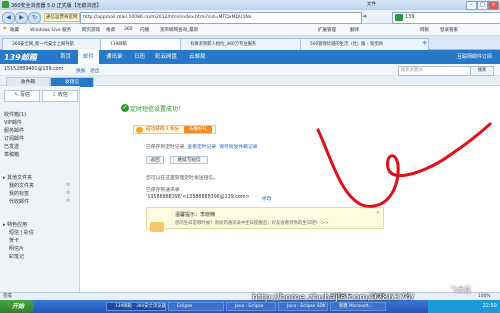 This screenshot has width=500, height=313. I want to click on skin-link: 换肤, so click(81, 70).